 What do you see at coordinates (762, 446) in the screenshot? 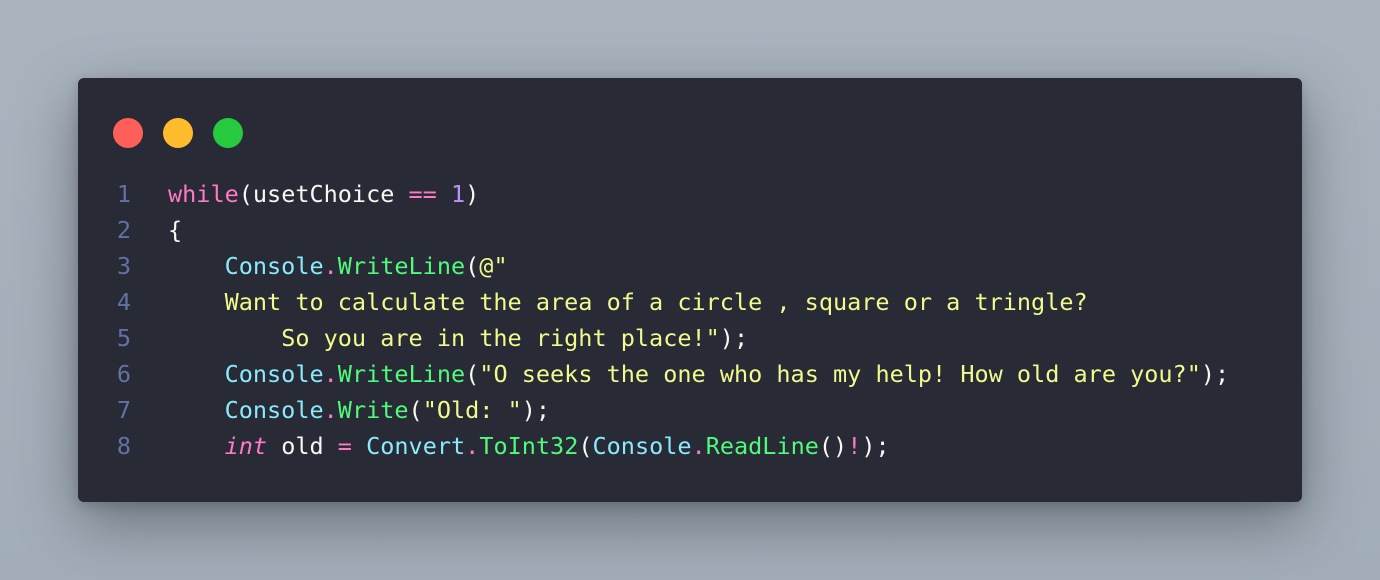
I see `code-token: ReadLine` at bounding box center [762, 446].